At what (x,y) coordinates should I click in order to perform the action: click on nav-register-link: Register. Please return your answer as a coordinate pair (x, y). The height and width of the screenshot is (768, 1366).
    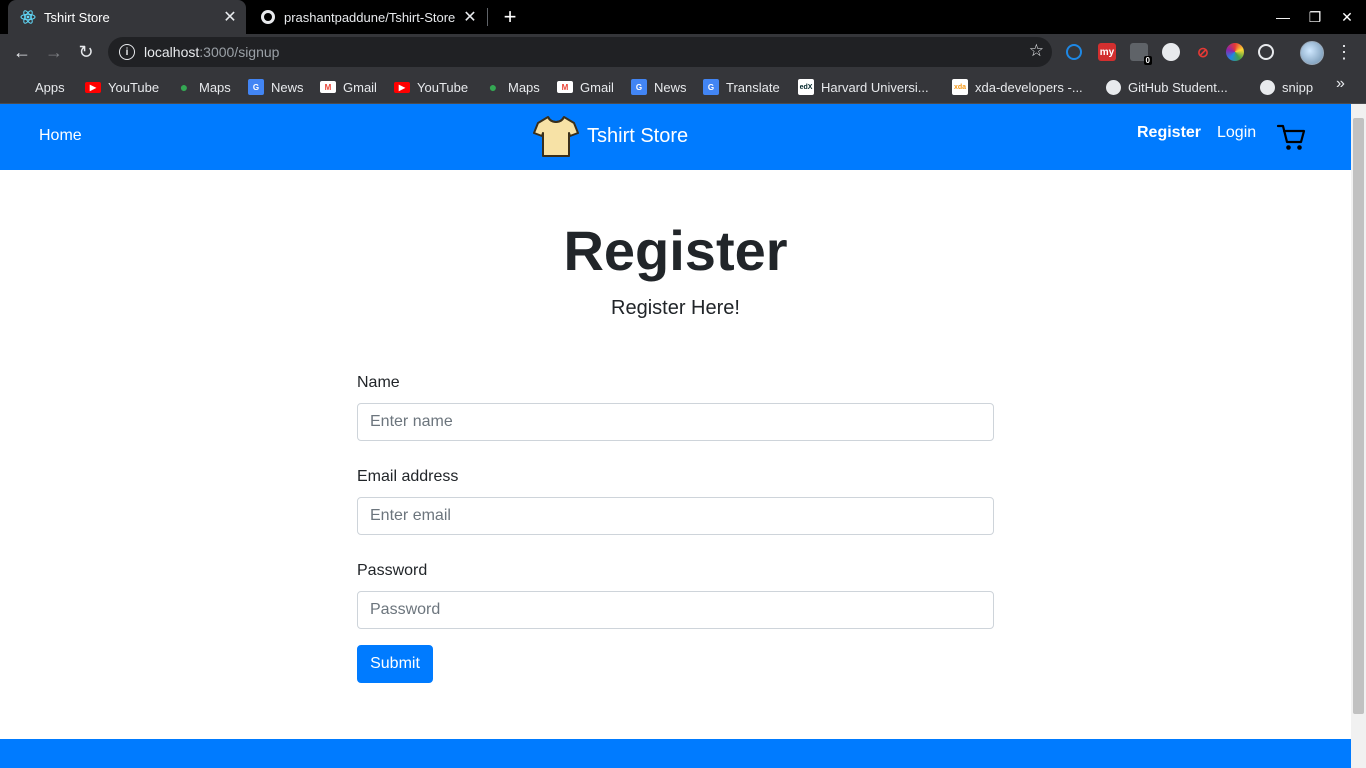
    Looking at the image, I should click on (1169, 133).